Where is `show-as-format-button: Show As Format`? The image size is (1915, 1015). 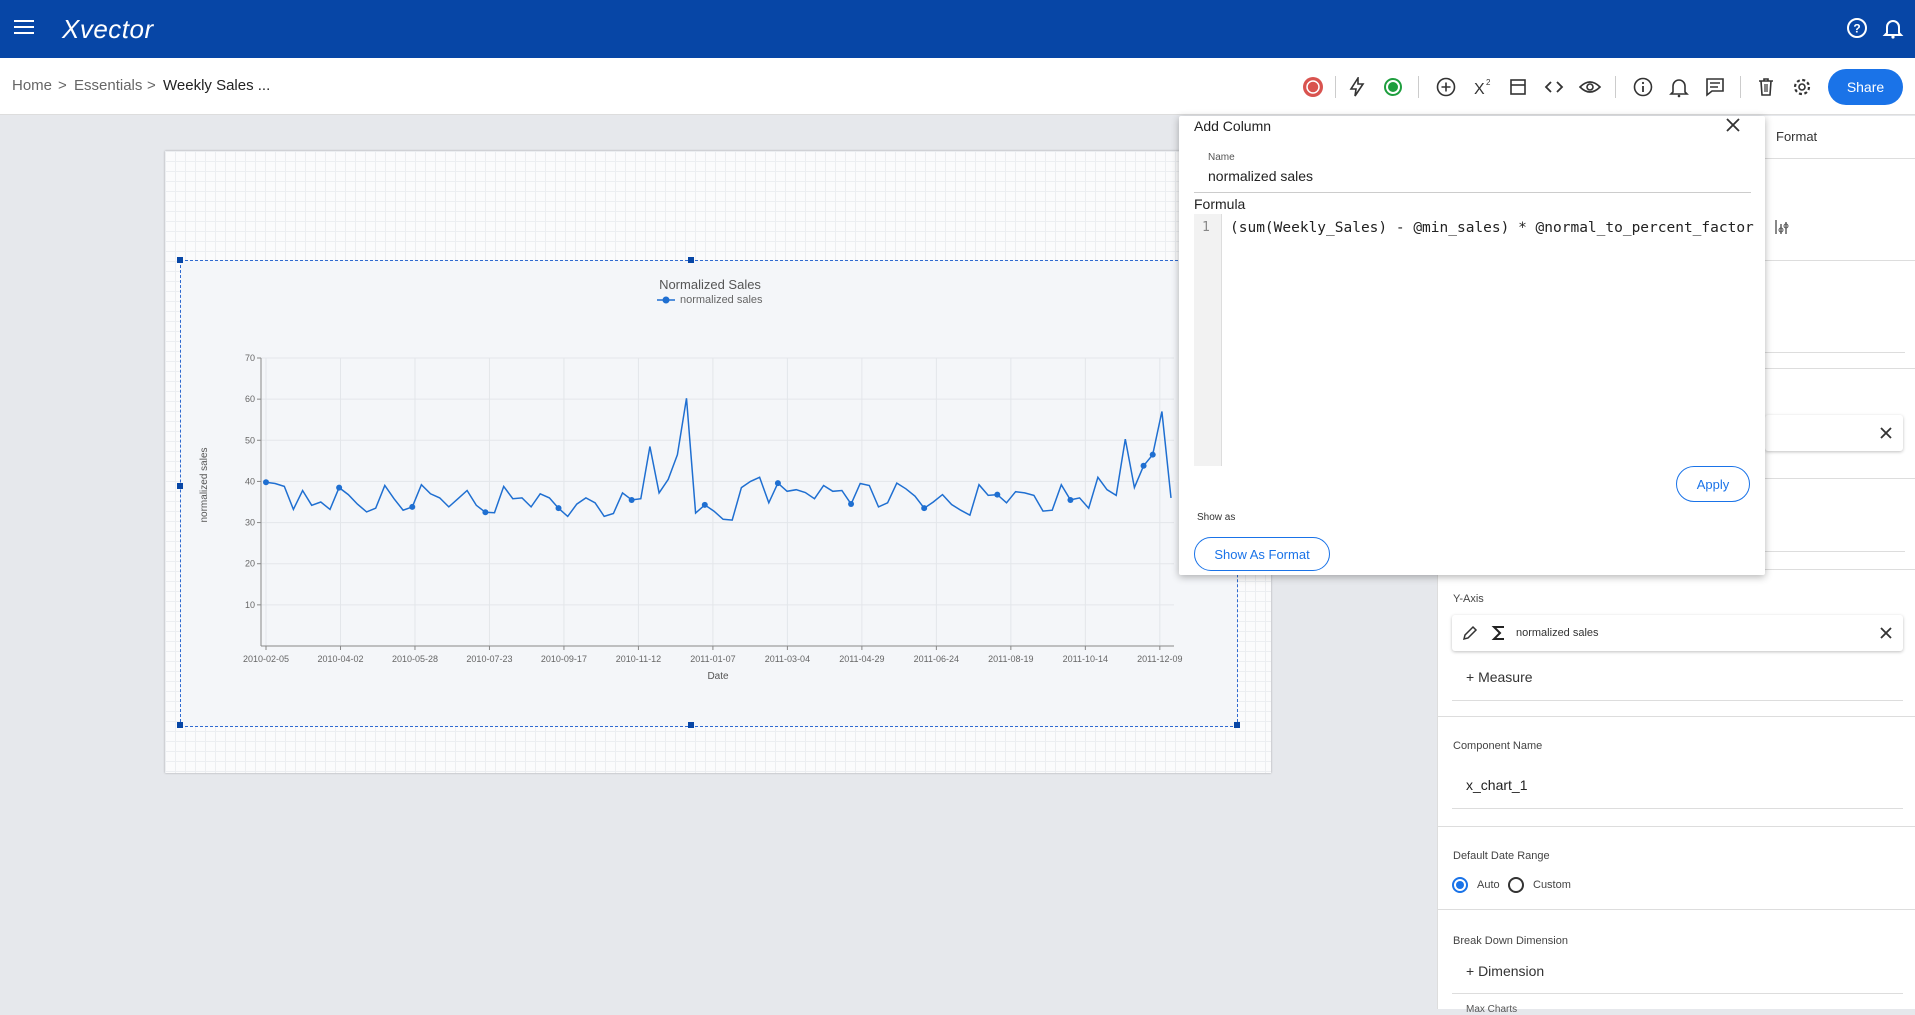 show-as-format-button: Show As Format is located at coordinates (1262, 554).